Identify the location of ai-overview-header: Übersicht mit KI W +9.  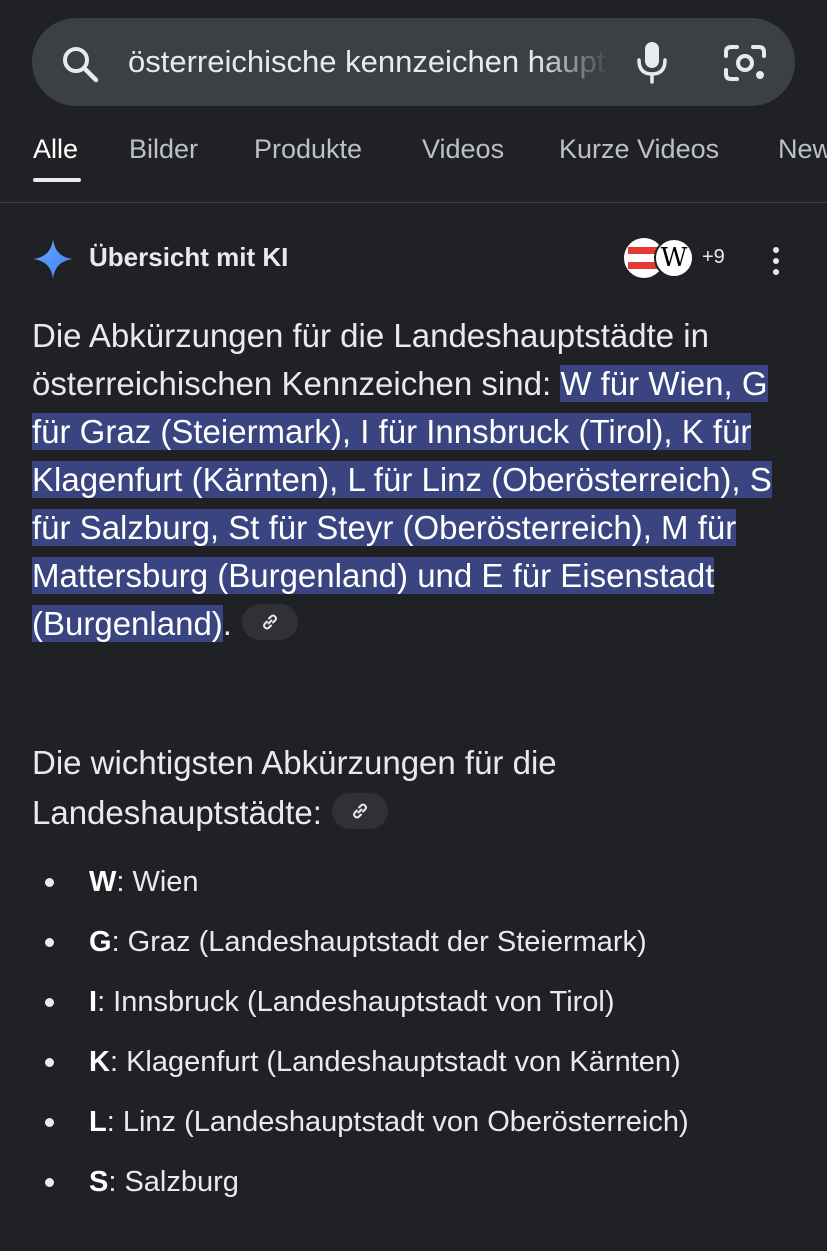
(412, 259).